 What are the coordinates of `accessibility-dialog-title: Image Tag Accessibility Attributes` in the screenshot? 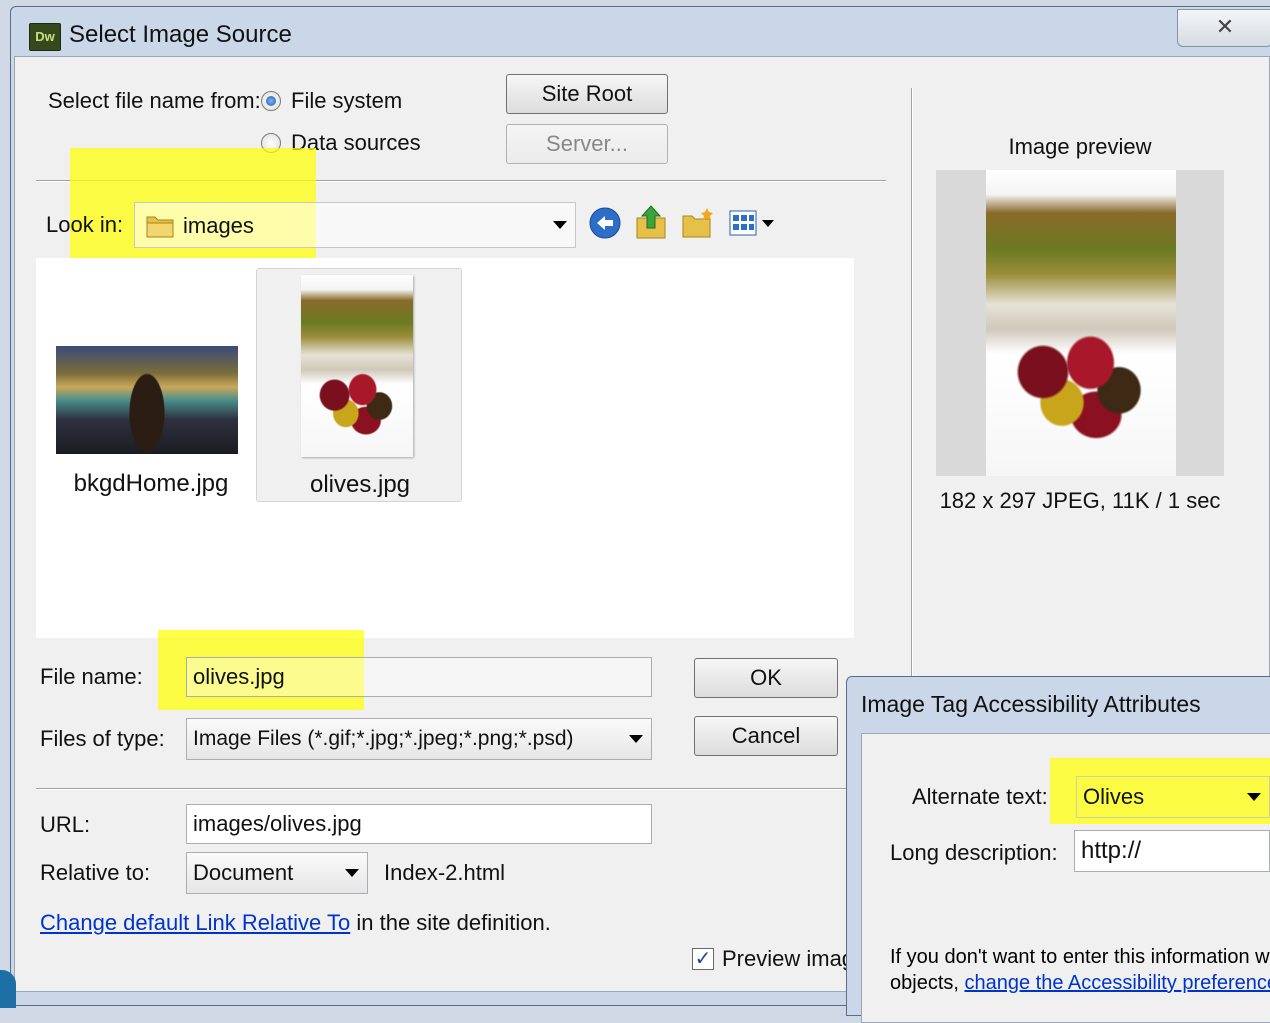 It's located at (1031, 704).